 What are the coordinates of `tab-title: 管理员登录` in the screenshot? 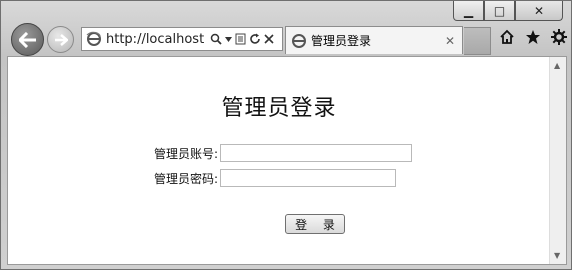 It's located at (341, 41).